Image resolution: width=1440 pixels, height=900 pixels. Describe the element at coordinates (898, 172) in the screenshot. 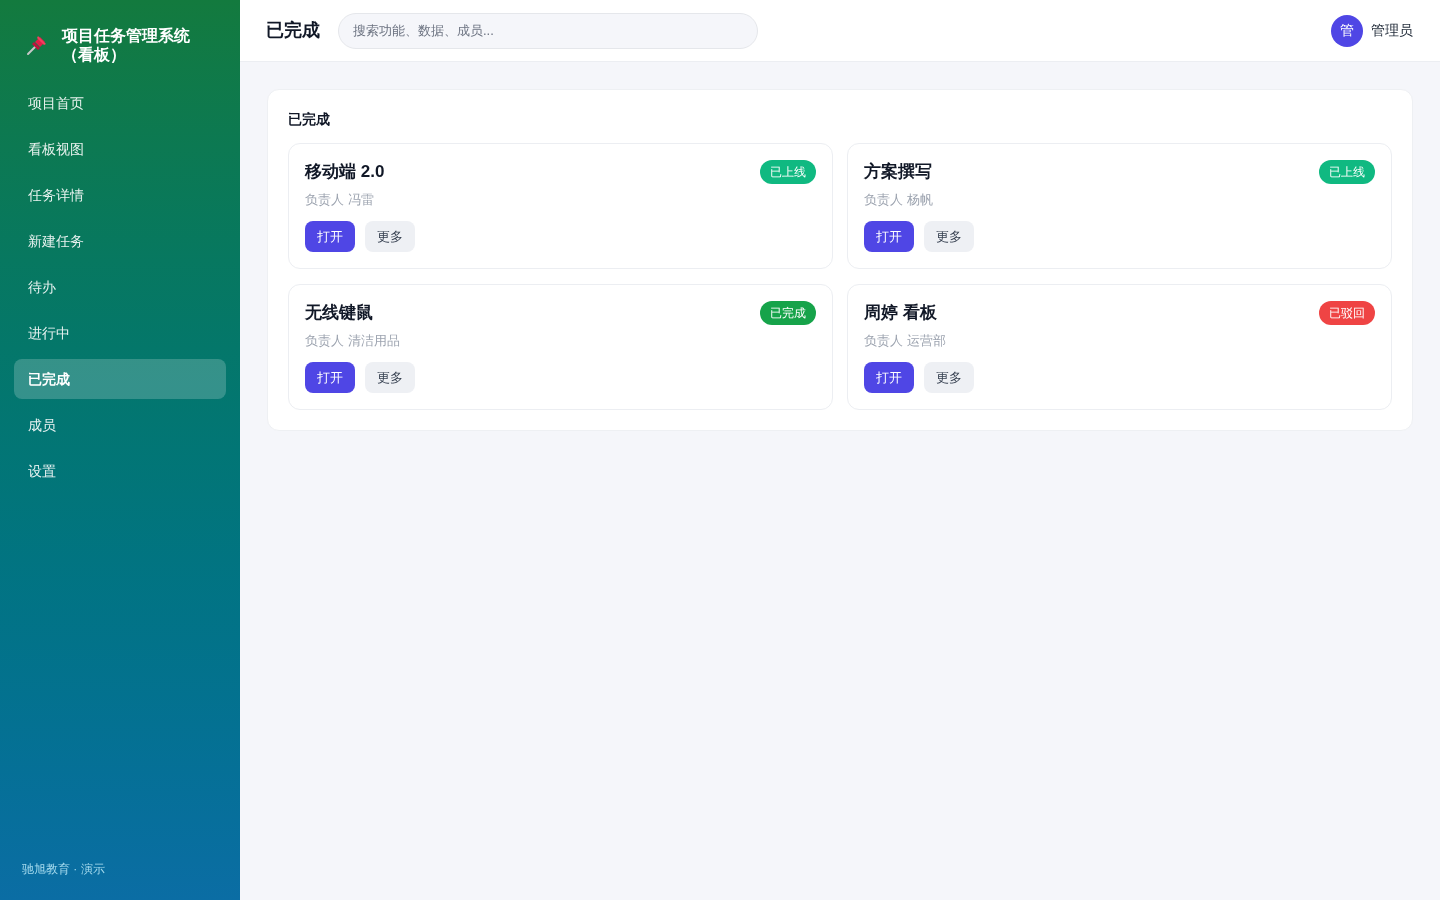

I see `card-title: 方案撰写` at that location.